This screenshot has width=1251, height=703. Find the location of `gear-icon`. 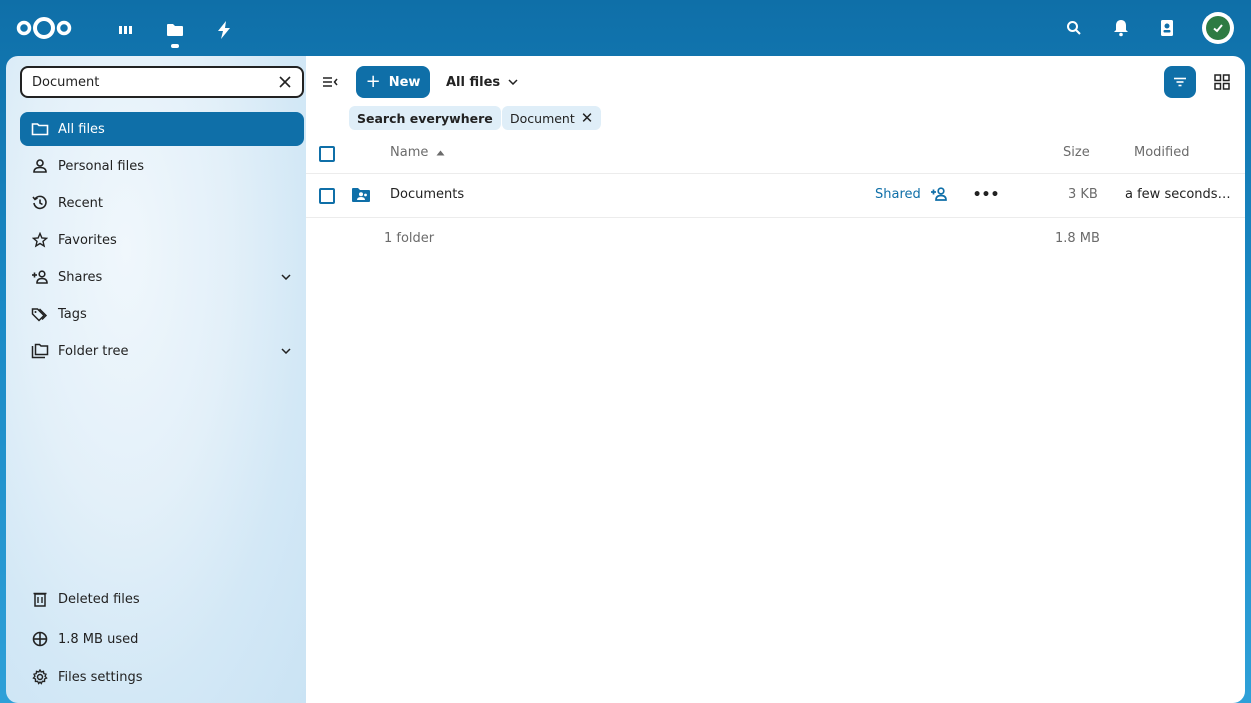

gear-icon is located at coordinates (40, 677).